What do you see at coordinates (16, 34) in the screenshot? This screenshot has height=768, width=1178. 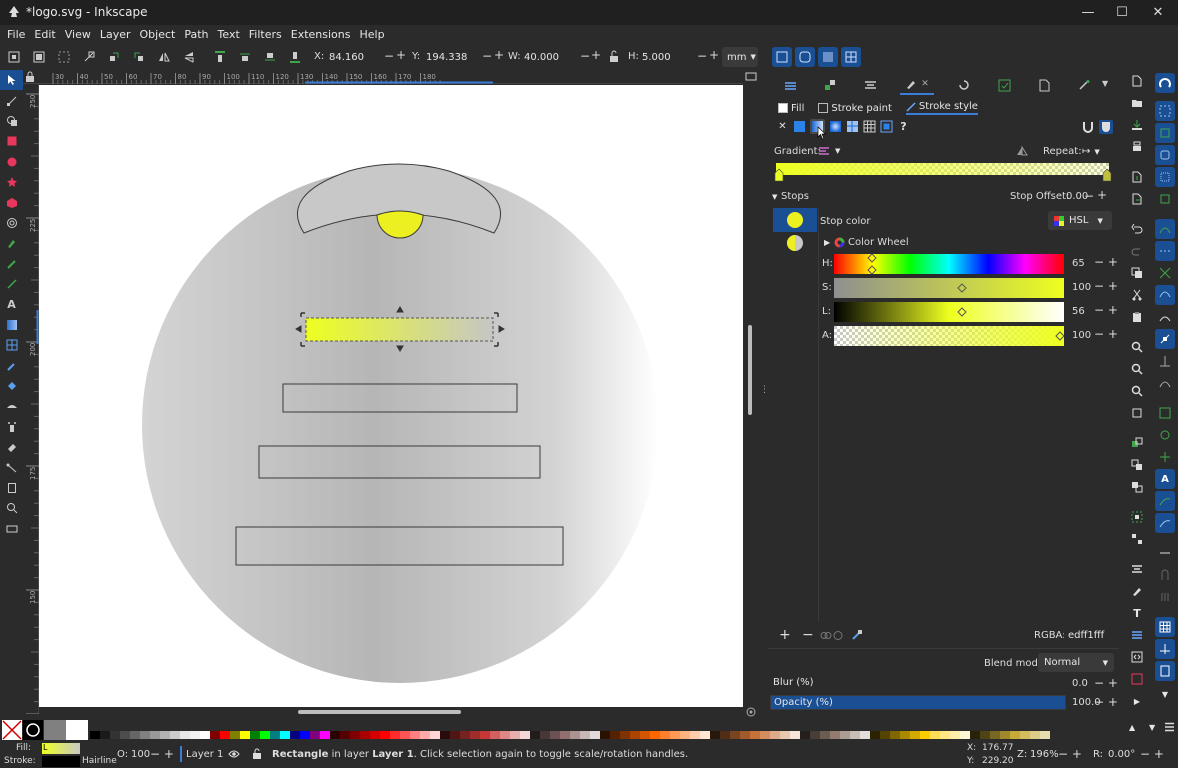 I see `menu-file: File` at bounding box center [16, 34].